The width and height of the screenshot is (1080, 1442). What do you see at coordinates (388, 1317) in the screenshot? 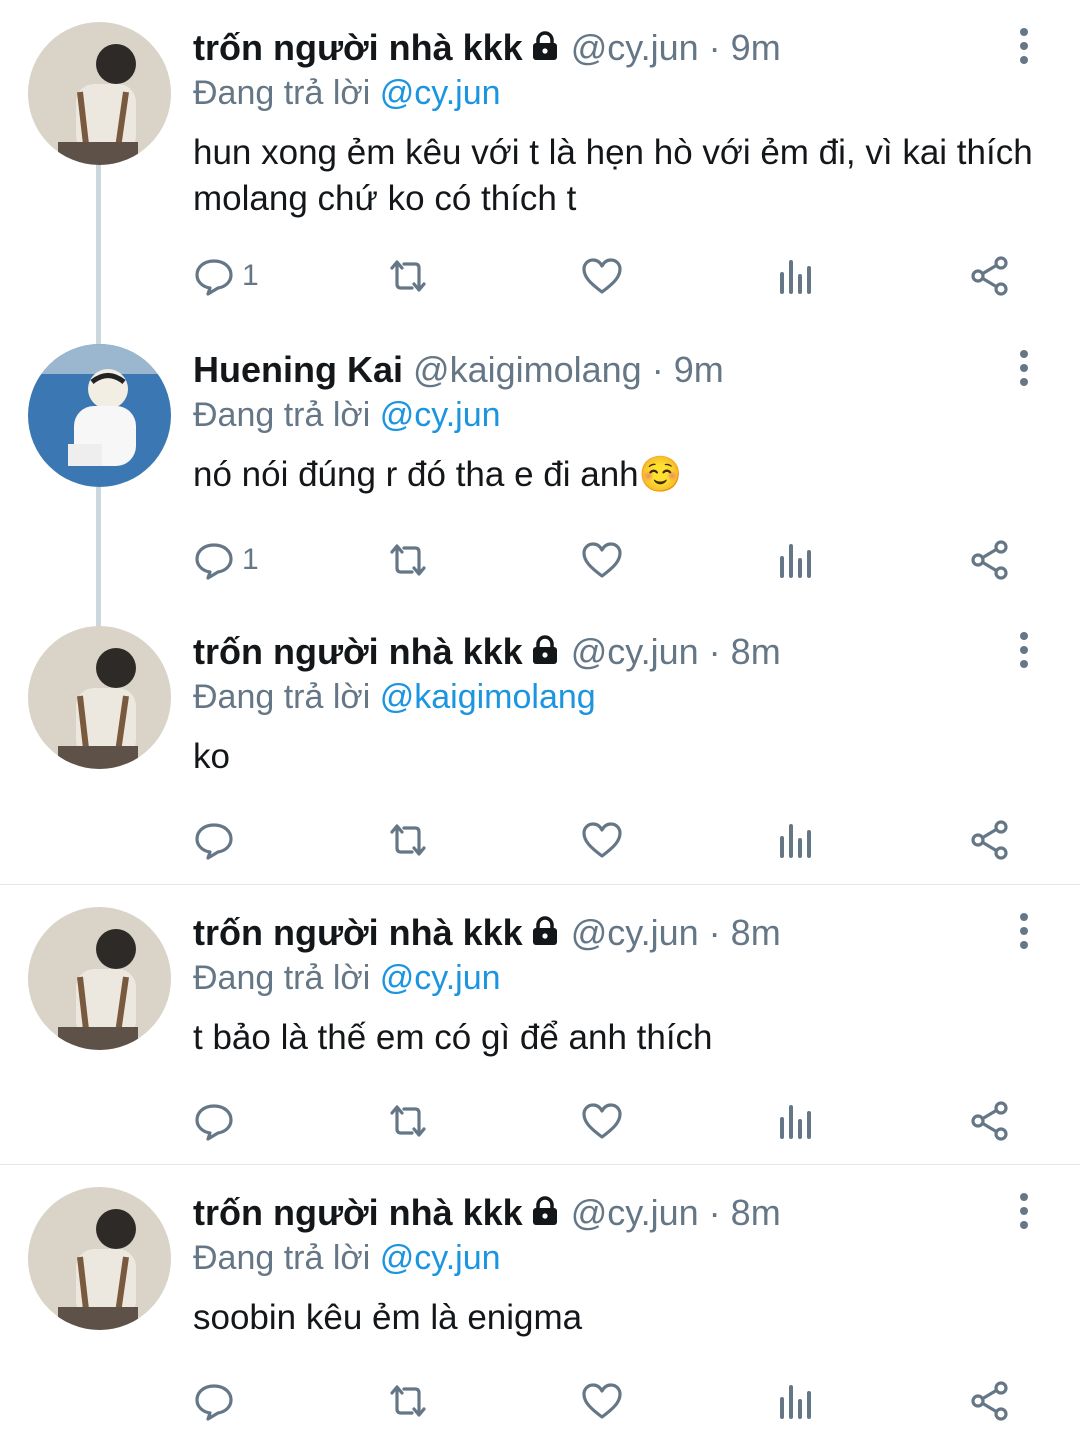
I see `tweet-text: soobin kêu ẻm là enigma` at bounding box center [388, 1317].